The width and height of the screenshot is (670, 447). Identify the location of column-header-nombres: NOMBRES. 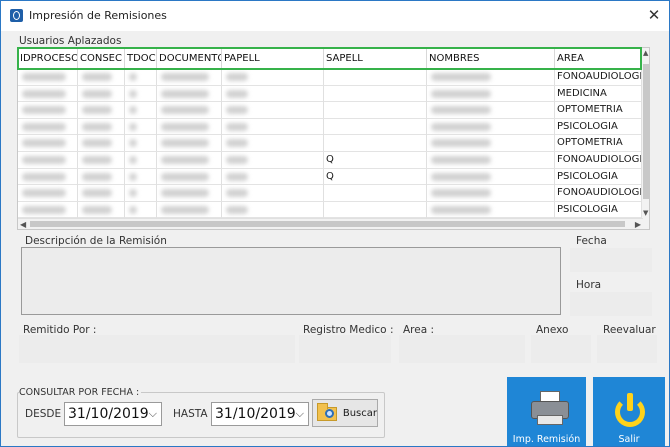
(491, 58).